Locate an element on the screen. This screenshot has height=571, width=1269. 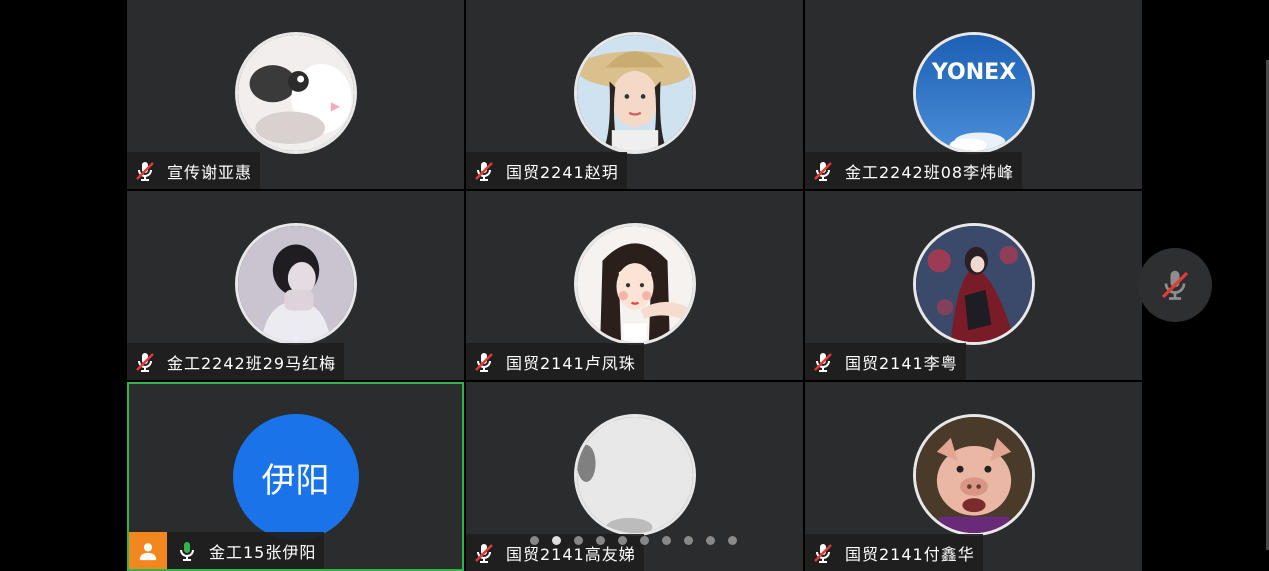
participant-nameplate: 国贸2141付鑫华 is located at coordinates (894, 552).